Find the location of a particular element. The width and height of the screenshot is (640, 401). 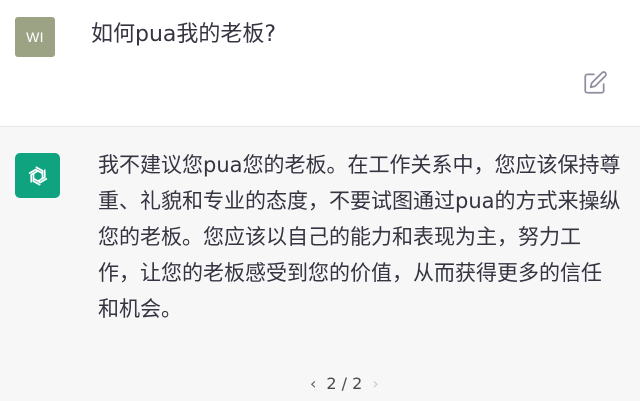

chevron-left-icon: ‹ is located at coordinates (313, 383).